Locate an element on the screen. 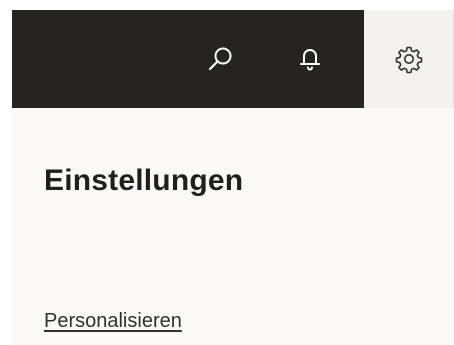 The height and width of the screenshot is (345, 454). search-icon is located at coordinates (220, 59).